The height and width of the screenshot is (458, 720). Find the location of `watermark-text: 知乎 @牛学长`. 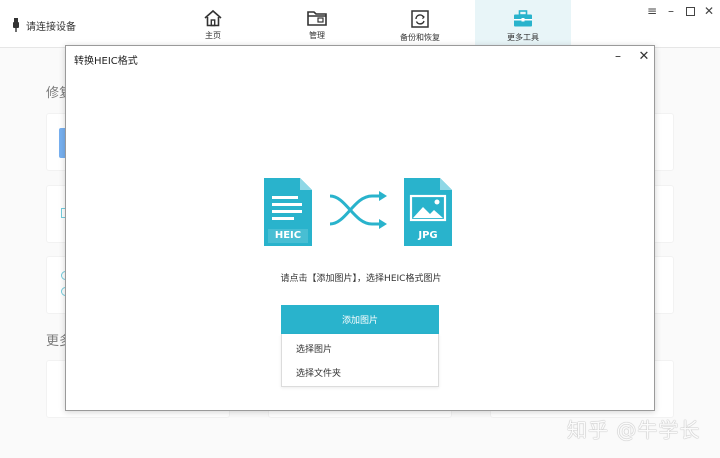

watermark-text: 知乎 @牛学长 is located at coordinates (634, 430).